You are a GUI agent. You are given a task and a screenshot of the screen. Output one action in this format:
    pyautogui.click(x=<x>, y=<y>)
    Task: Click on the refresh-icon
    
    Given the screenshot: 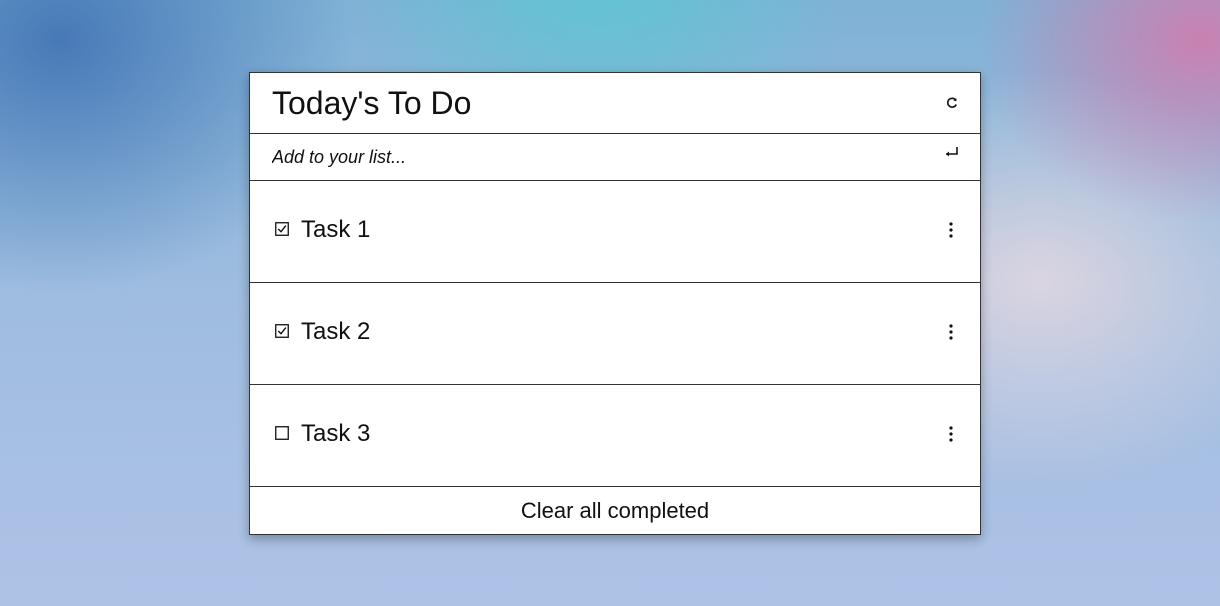 What is the action you would take?
    pyautogui.click(x=952, y=103)
    